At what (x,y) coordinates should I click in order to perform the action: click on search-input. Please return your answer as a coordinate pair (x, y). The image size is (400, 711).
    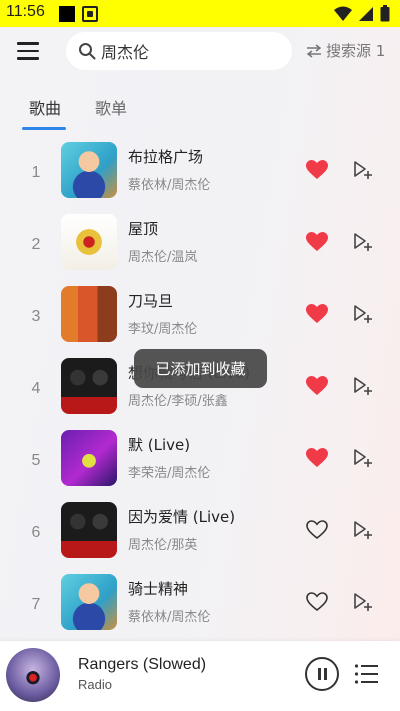
    Looking at the image, I should click on (191, 51).